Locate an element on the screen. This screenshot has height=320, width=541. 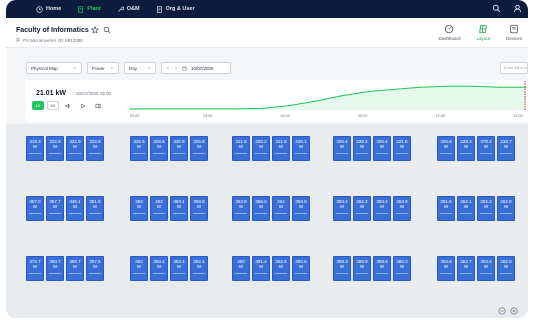
play-button is located at coordinates (83, 105).